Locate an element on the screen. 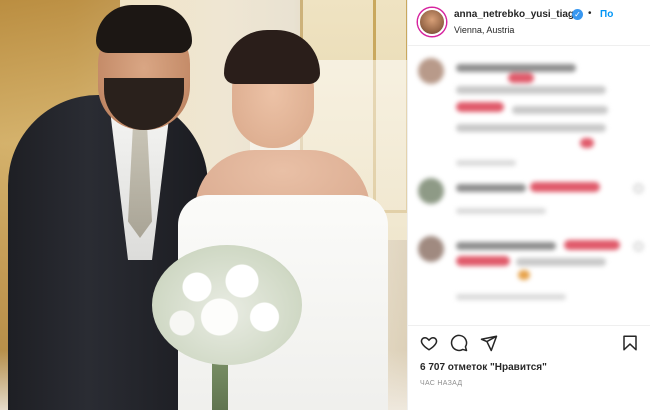 Image resolution: width=650 pixels, height=410 pixels. groom-hair is located at coordinates (144, 29).